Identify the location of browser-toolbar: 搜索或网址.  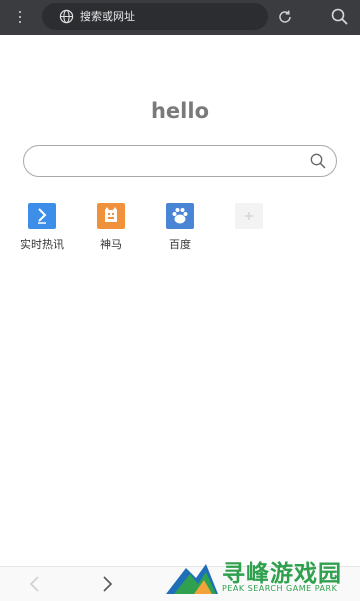
(180, 17).